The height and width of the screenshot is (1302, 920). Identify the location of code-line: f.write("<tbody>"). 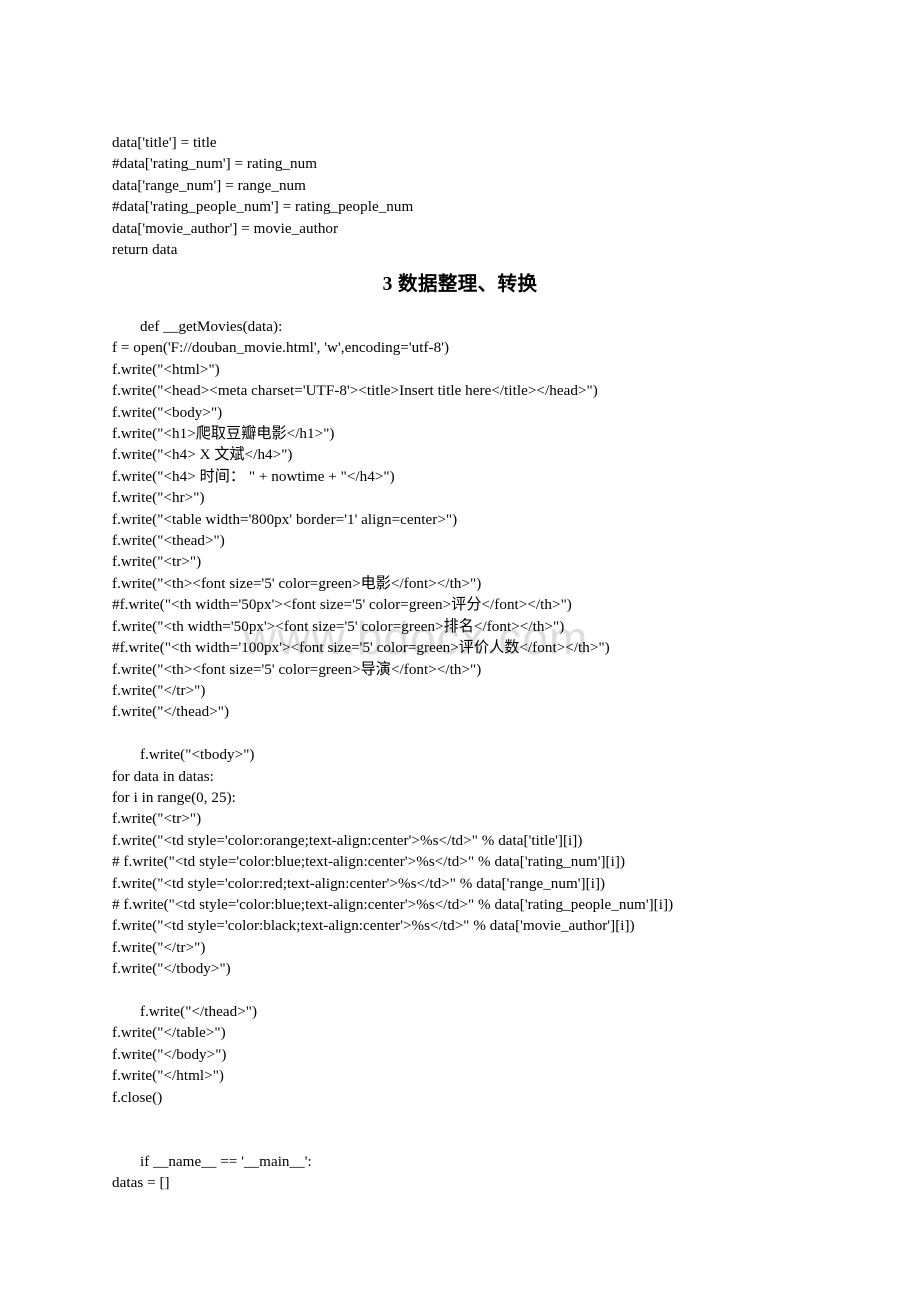
(197, 755).